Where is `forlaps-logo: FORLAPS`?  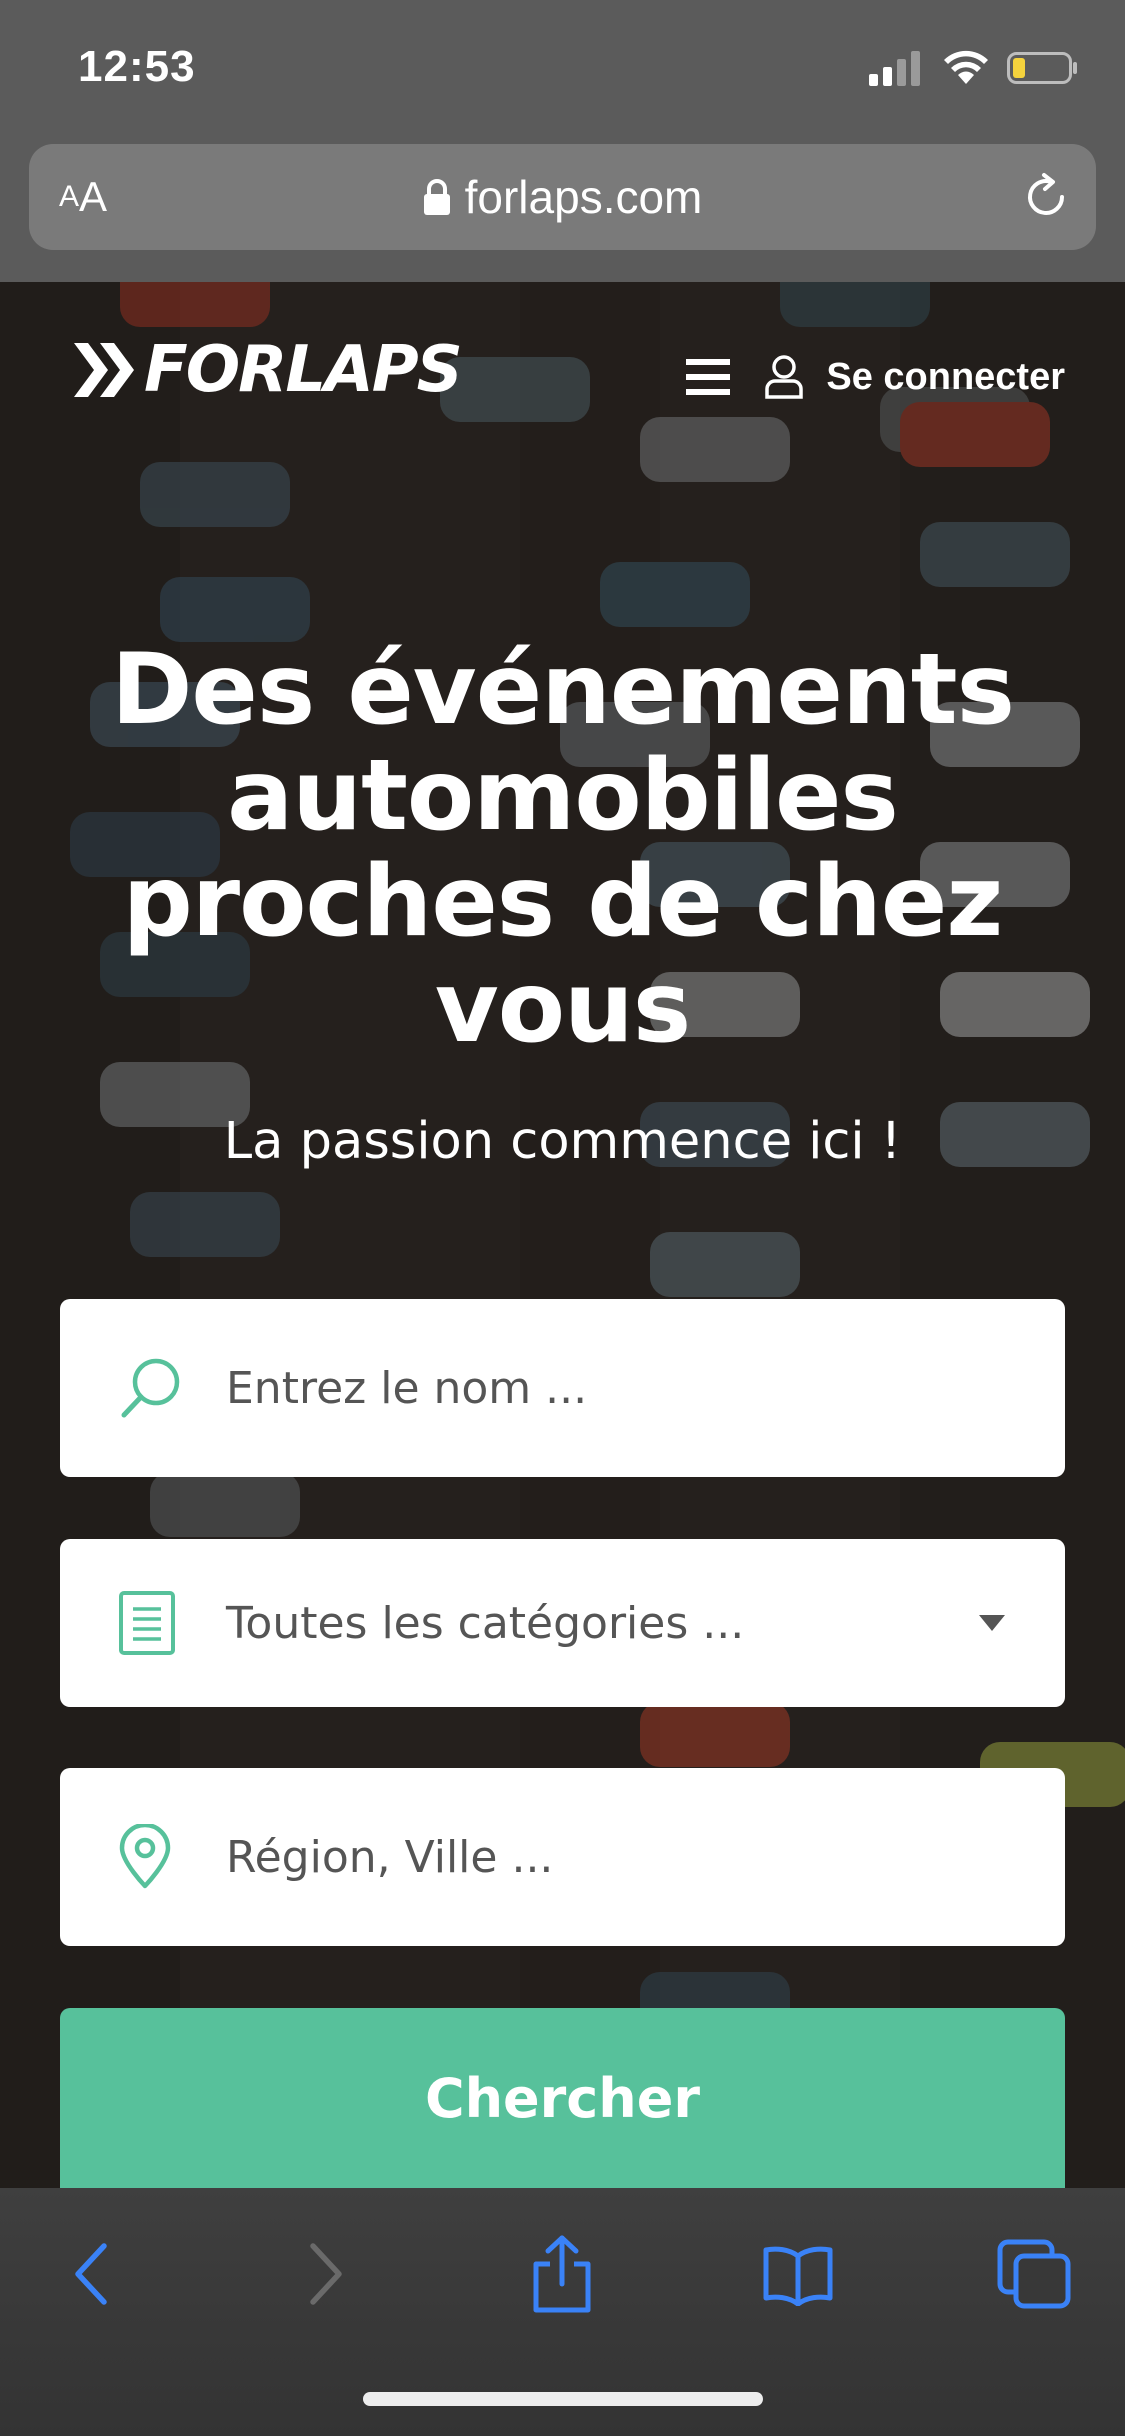
forlaps-logo: FORLAPS is located at coordinates (267, 370).